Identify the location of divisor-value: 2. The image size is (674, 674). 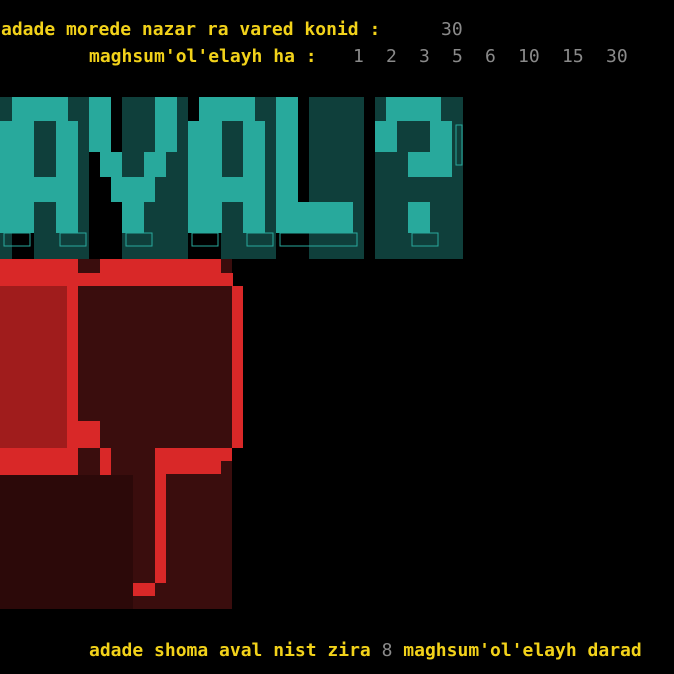
(391, 56).